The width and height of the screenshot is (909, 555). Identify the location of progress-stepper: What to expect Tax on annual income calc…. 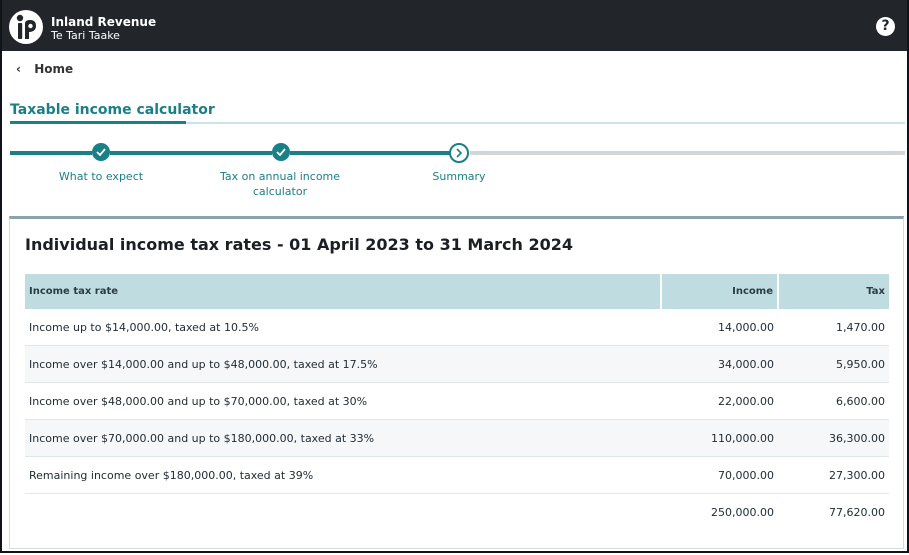
(454, 170).